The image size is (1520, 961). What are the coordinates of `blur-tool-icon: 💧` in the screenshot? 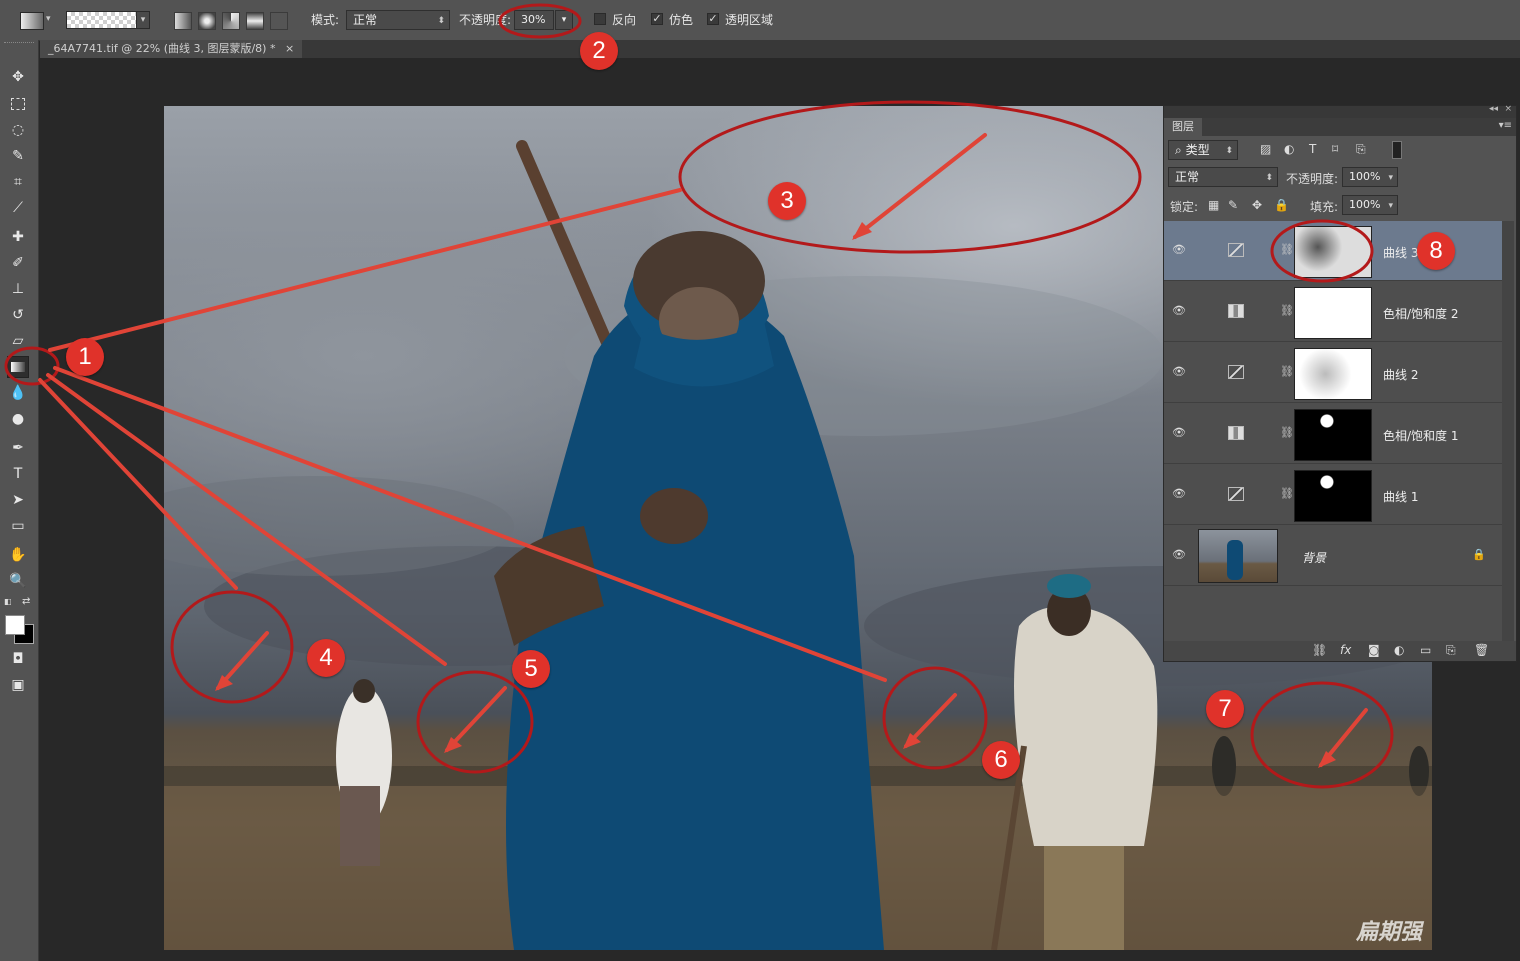 It's located at (18, 393).